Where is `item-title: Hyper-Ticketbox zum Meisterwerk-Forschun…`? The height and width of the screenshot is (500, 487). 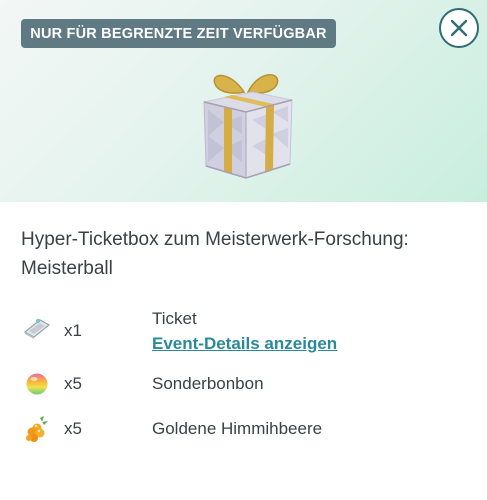 item-title: Hyper-Ticketbox zum Meisterwerk-Forschun… is located at coordinates (215, 254).